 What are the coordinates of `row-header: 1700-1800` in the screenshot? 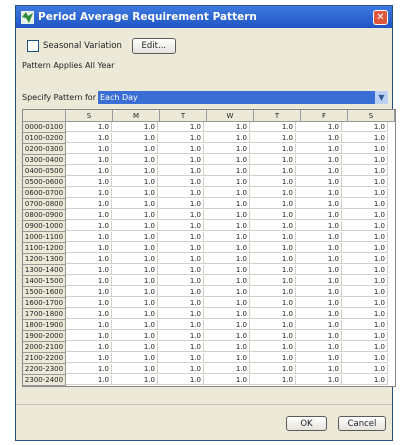 It's located at (44, 314).